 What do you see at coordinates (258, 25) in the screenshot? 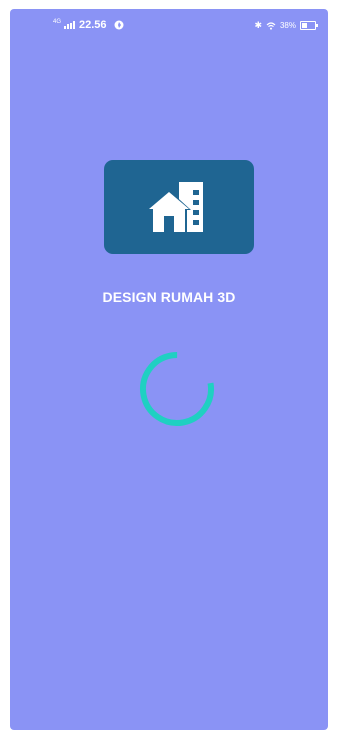
I see `bluetooth-icon: ✱` at bounding box center [258, 25].